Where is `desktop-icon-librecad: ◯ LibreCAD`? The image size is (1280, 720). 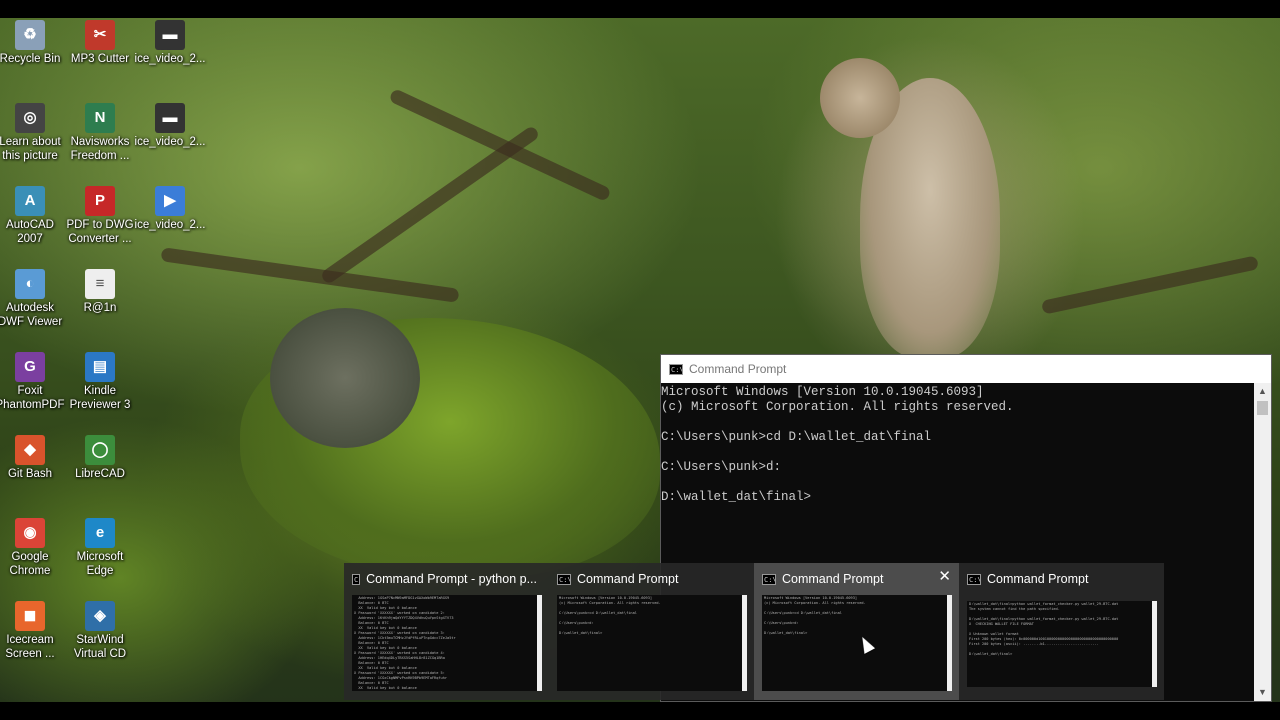 desktop-icon-librecad: ◯ LibreCAD is located at coordinates (100, 458).